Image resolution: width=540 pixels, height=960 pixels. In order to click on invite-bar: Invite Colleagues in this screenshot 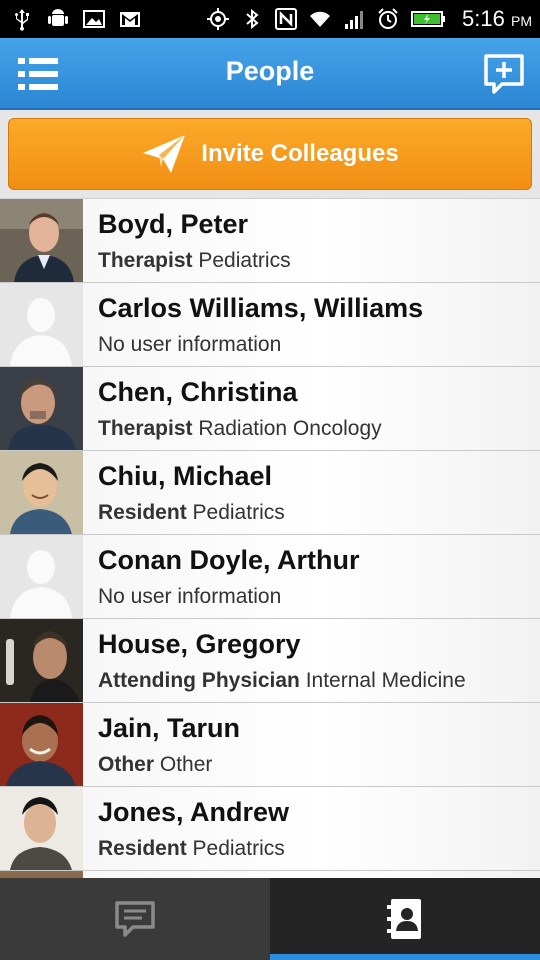, I will do `click(270, 154)`.